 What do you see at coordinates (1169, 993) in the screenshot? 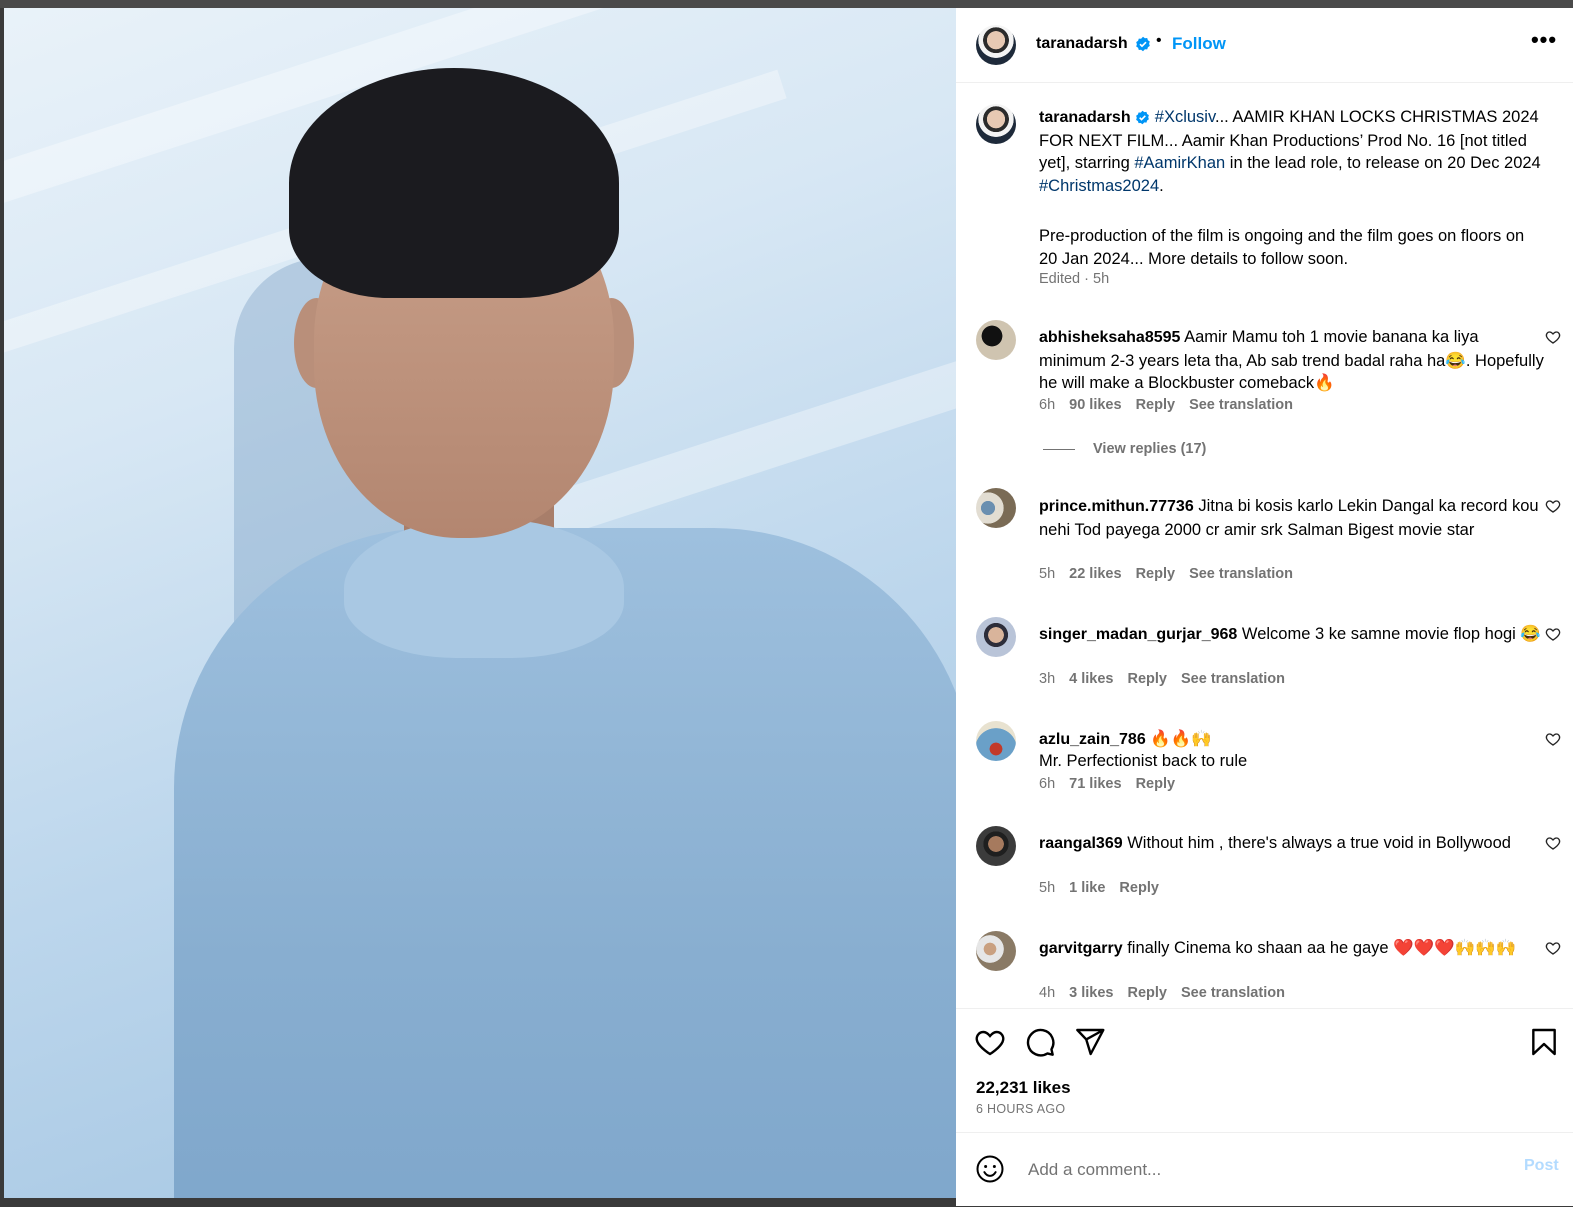
I see `comment-meta: 4h 3 likes Reply See translation` at bounding box center [1169, 993].